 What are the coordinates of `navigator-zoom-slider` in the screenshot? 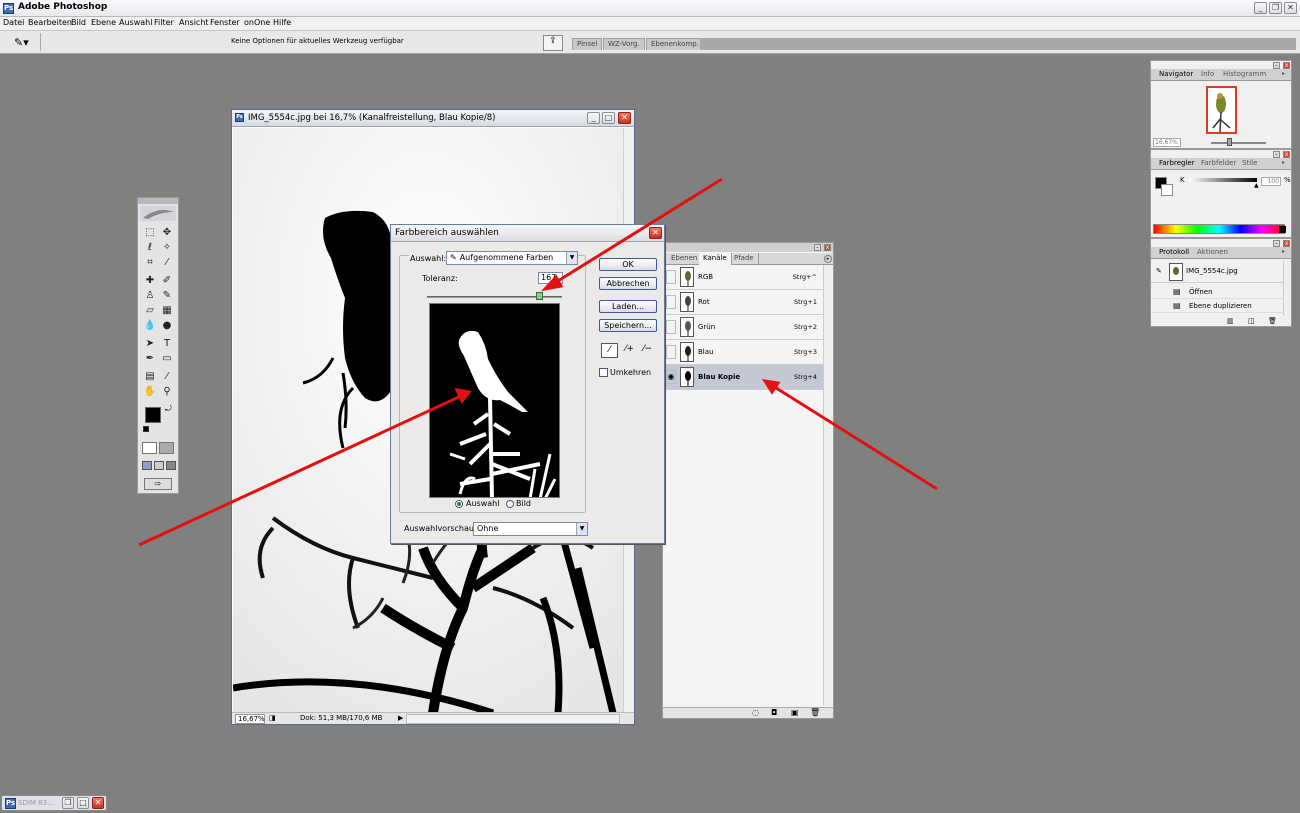 It's located at (1238, 143).